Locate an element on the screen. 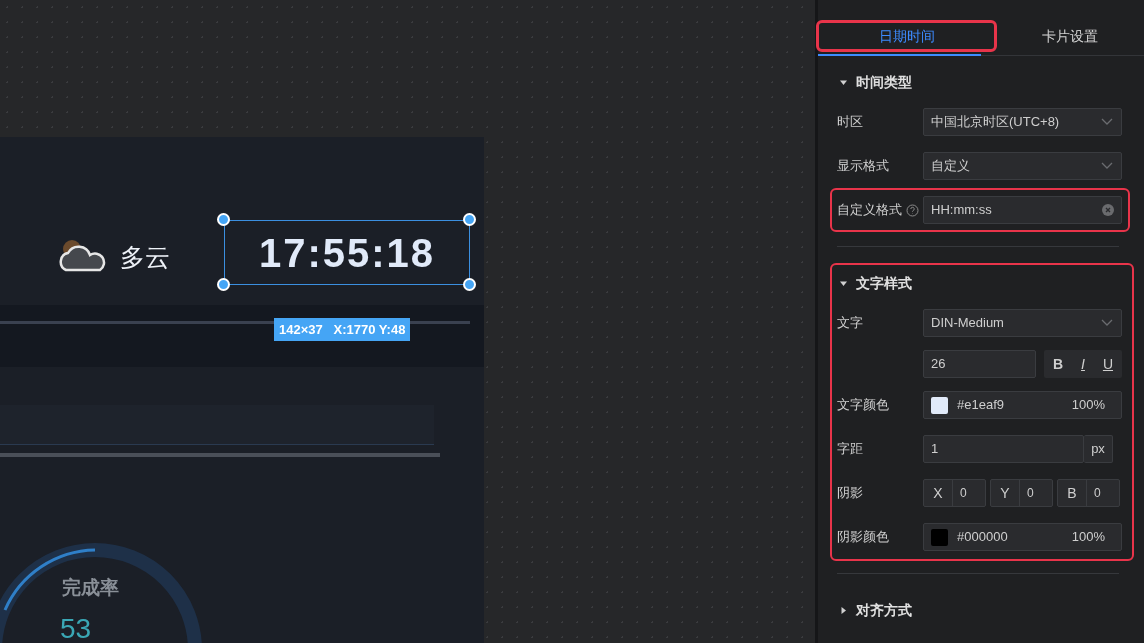 This screenshot has height=643, width=1144. color-field: #e1eaf9 100% is located at coordinates (1022, 405).